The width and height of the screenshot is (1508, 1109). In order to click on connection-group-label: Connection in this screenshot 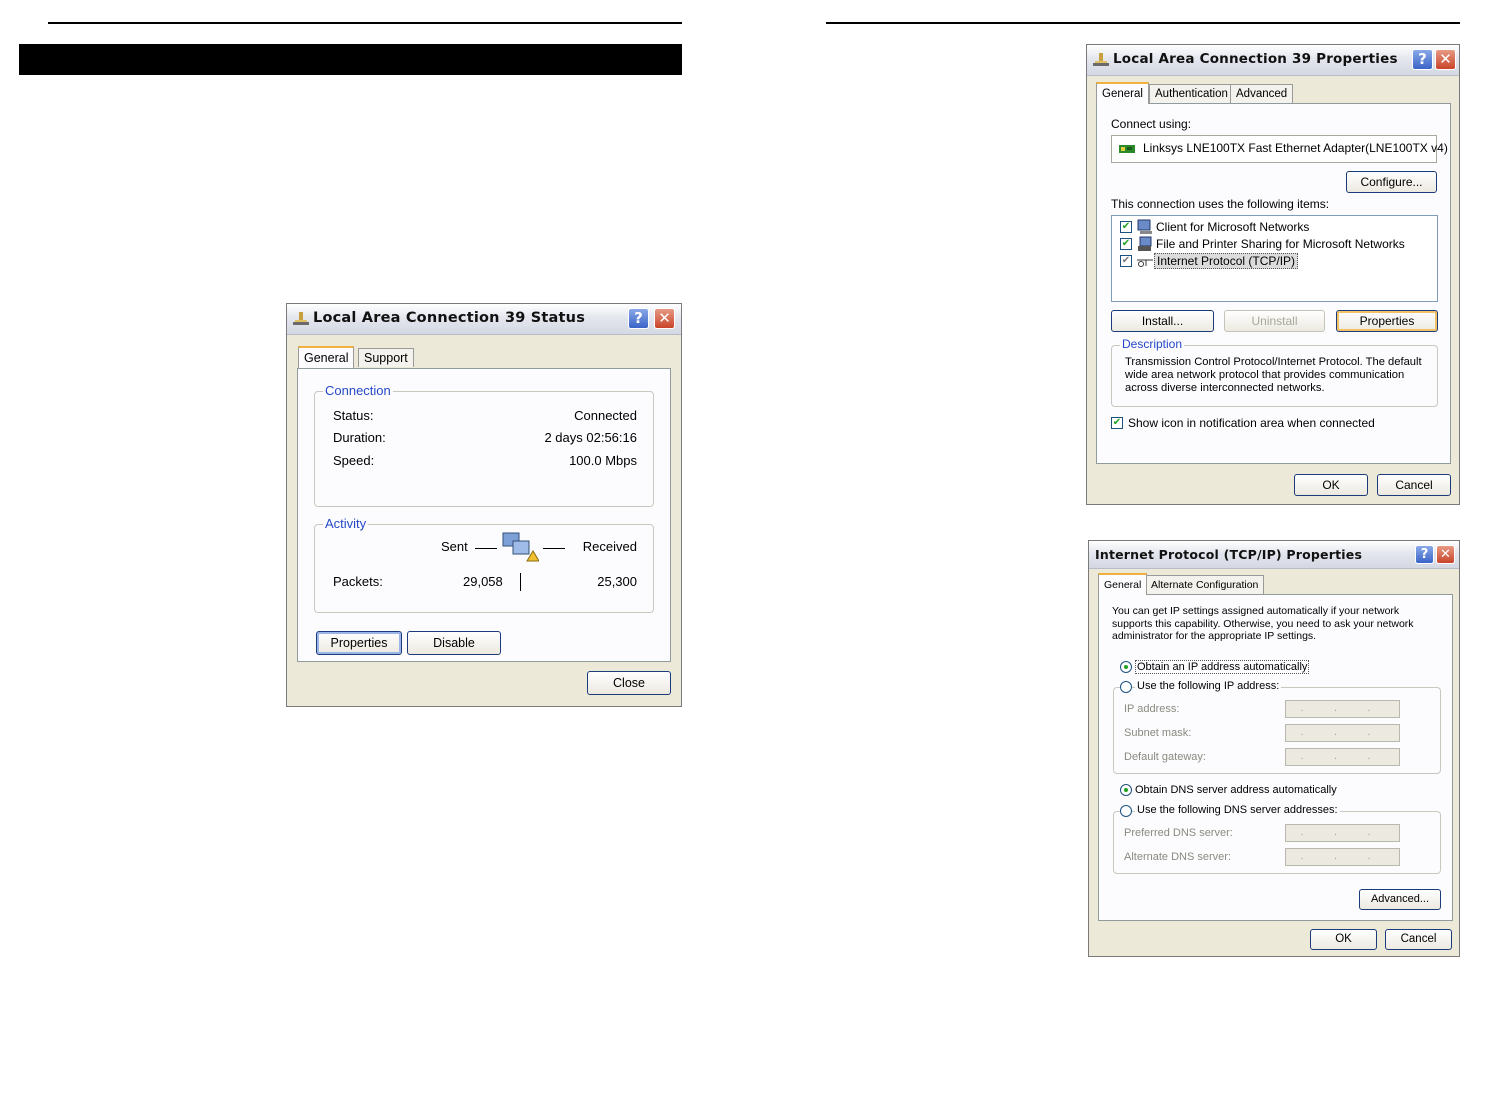, I will do `click(358, 390)`.